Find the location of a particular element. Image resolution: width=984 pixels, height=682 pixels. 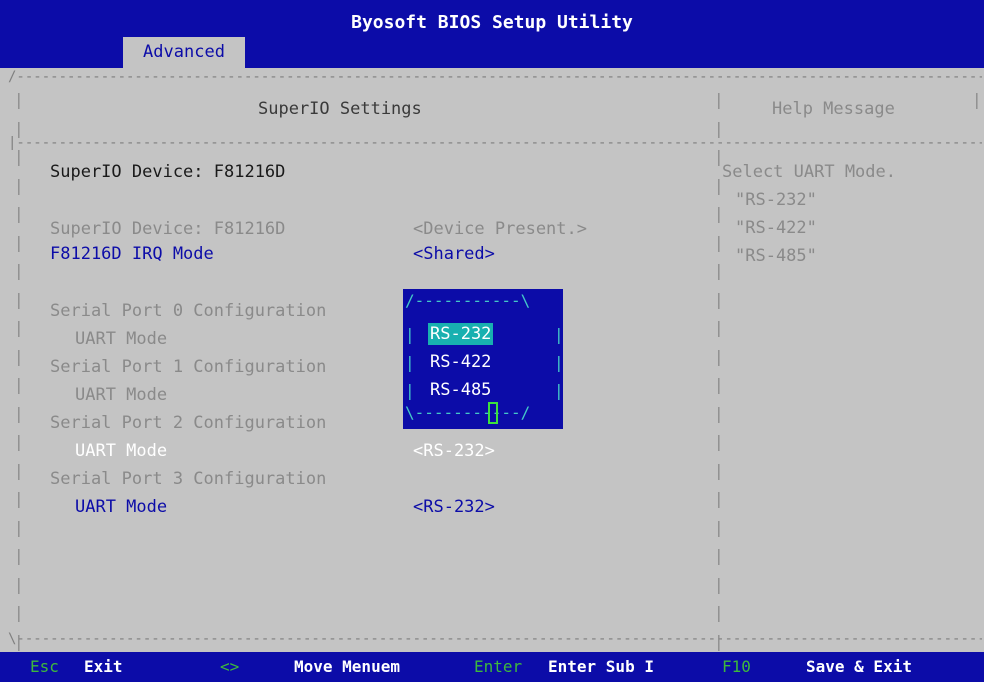

serial-port-0-uart-label: UART Mode is located at coordinates (121, 339).